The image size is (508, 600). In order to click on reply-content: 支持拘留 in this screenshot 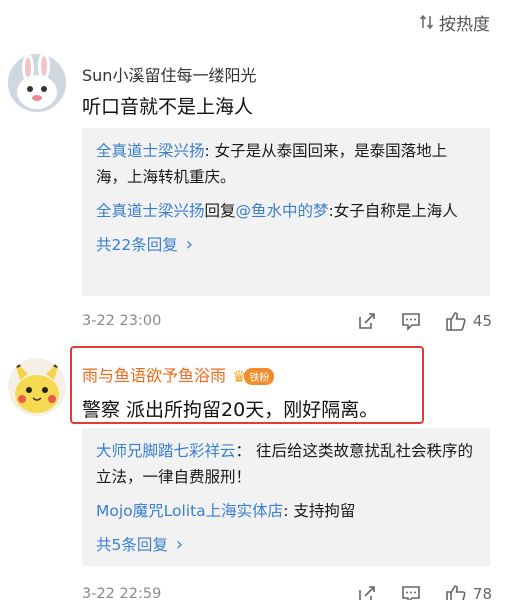, I will do `click(324, 511)`.